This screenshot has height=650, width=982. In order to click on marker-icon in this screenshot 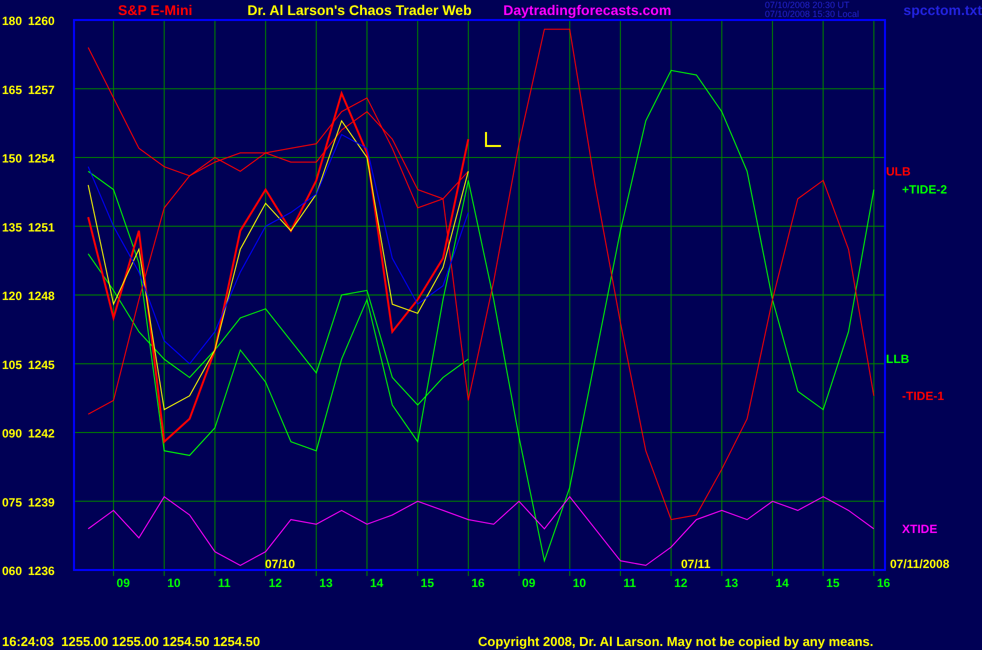, I will do `click(493, 139)`.